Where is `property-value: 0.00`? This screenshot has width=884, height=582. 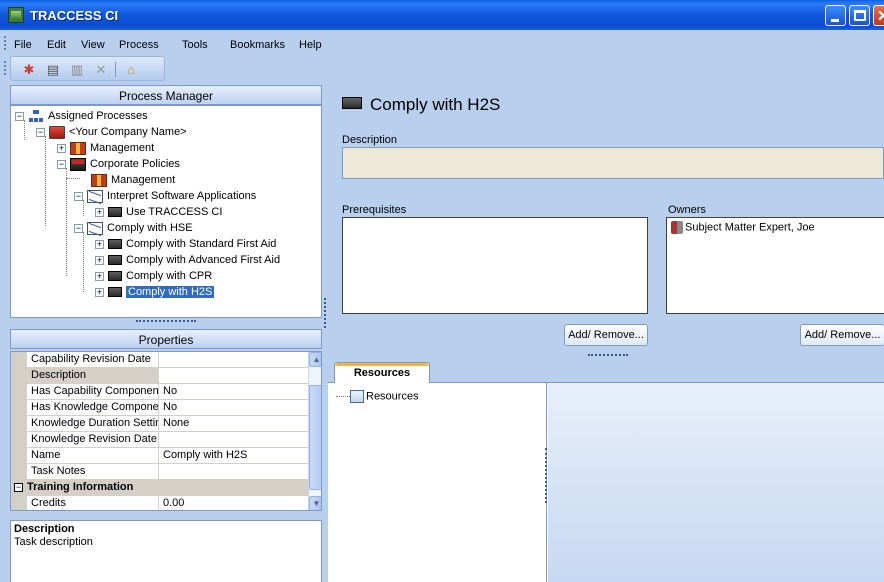 property-value: 0.00 is located at coordinates (234, 503).